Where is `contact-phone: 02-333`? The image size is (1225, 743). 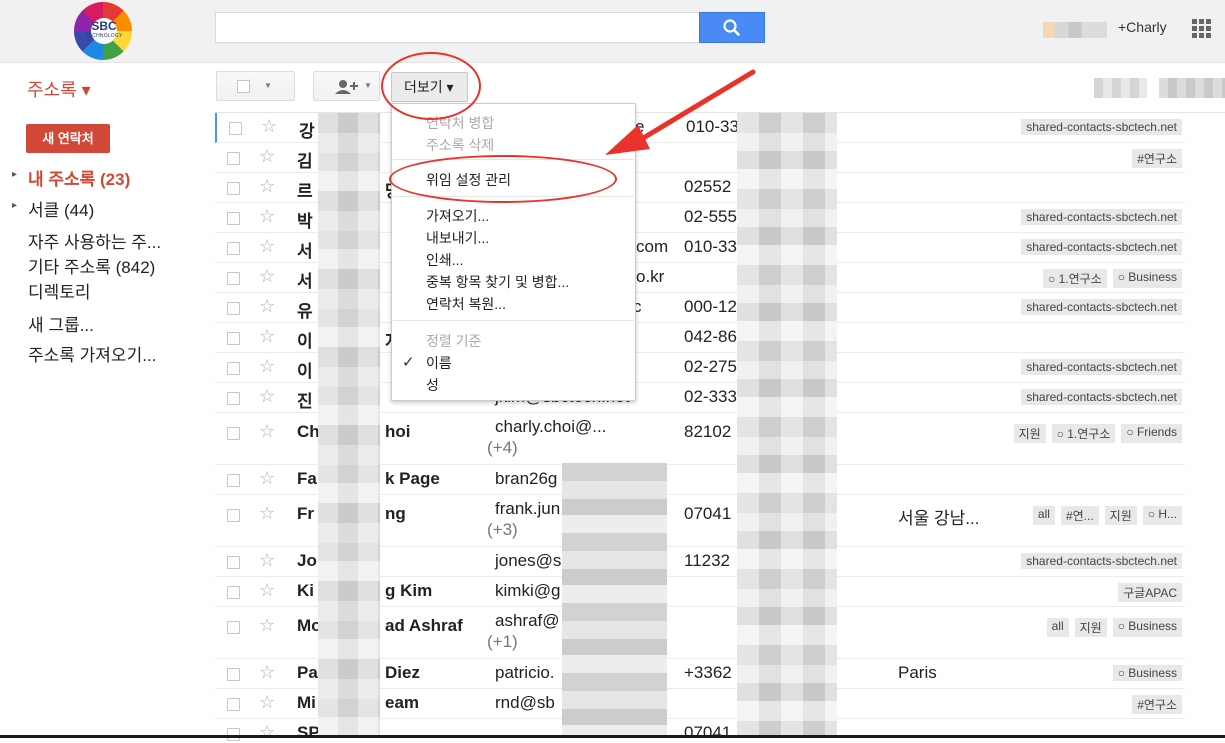
contact-phone: 02-333 is located at coordinates (710, 397).